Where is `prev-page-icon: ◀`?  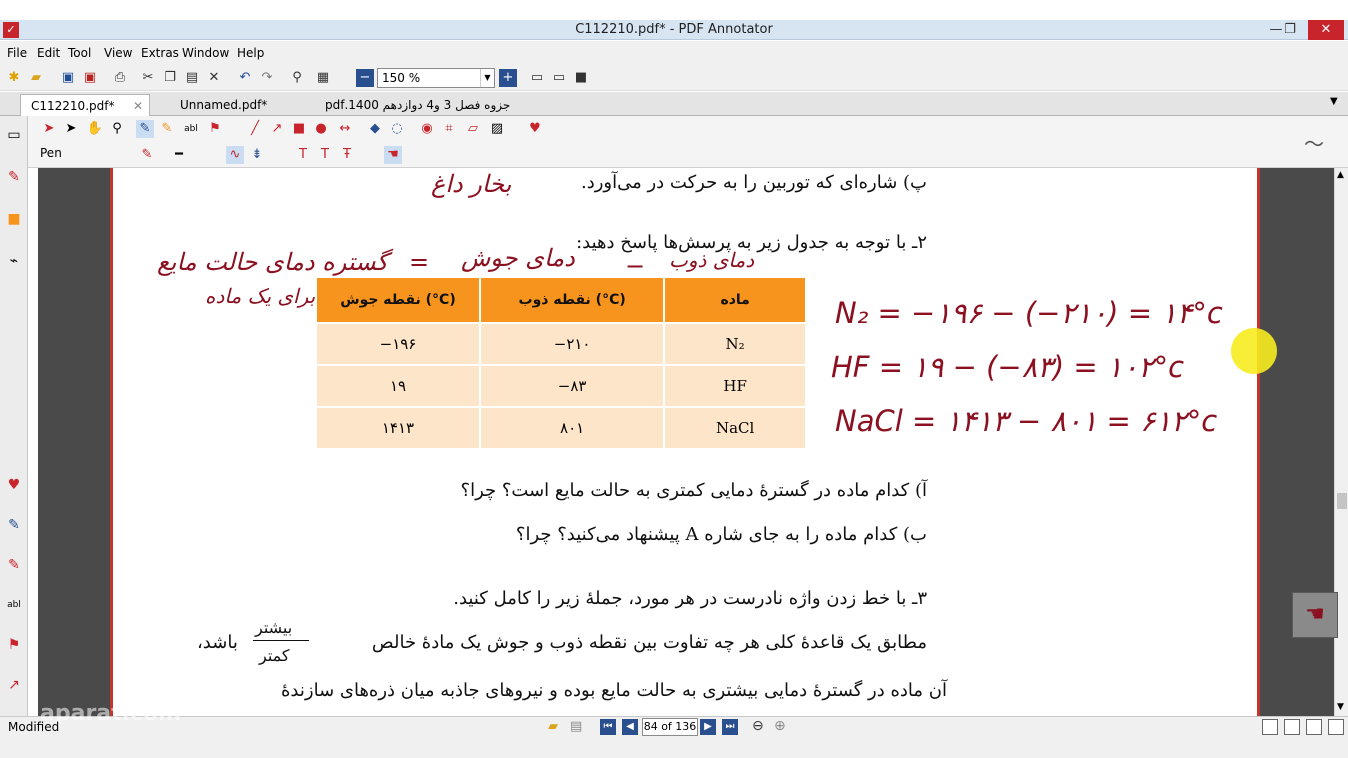 prev-page-icon: ◀ is located at coordinates (630, 727).